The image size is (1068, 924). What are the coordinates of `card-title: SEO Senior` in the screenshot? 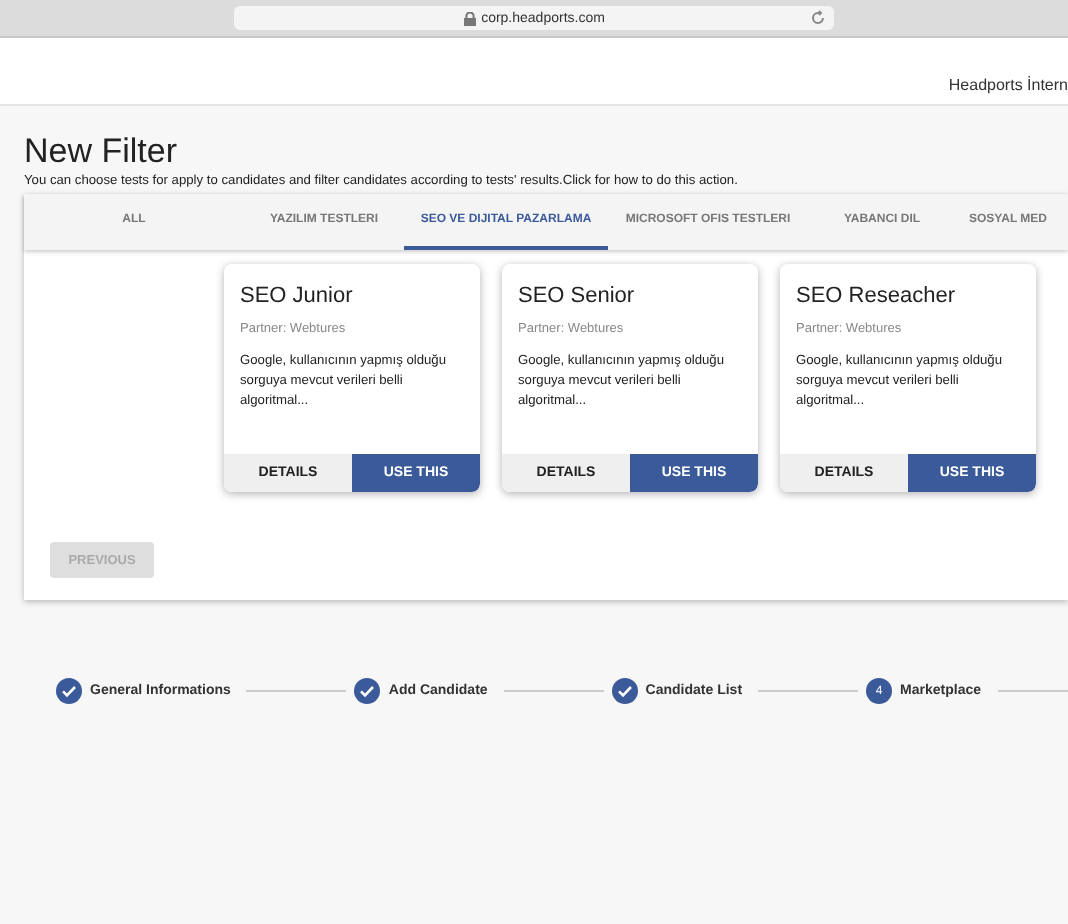 It's located at (577, 296).